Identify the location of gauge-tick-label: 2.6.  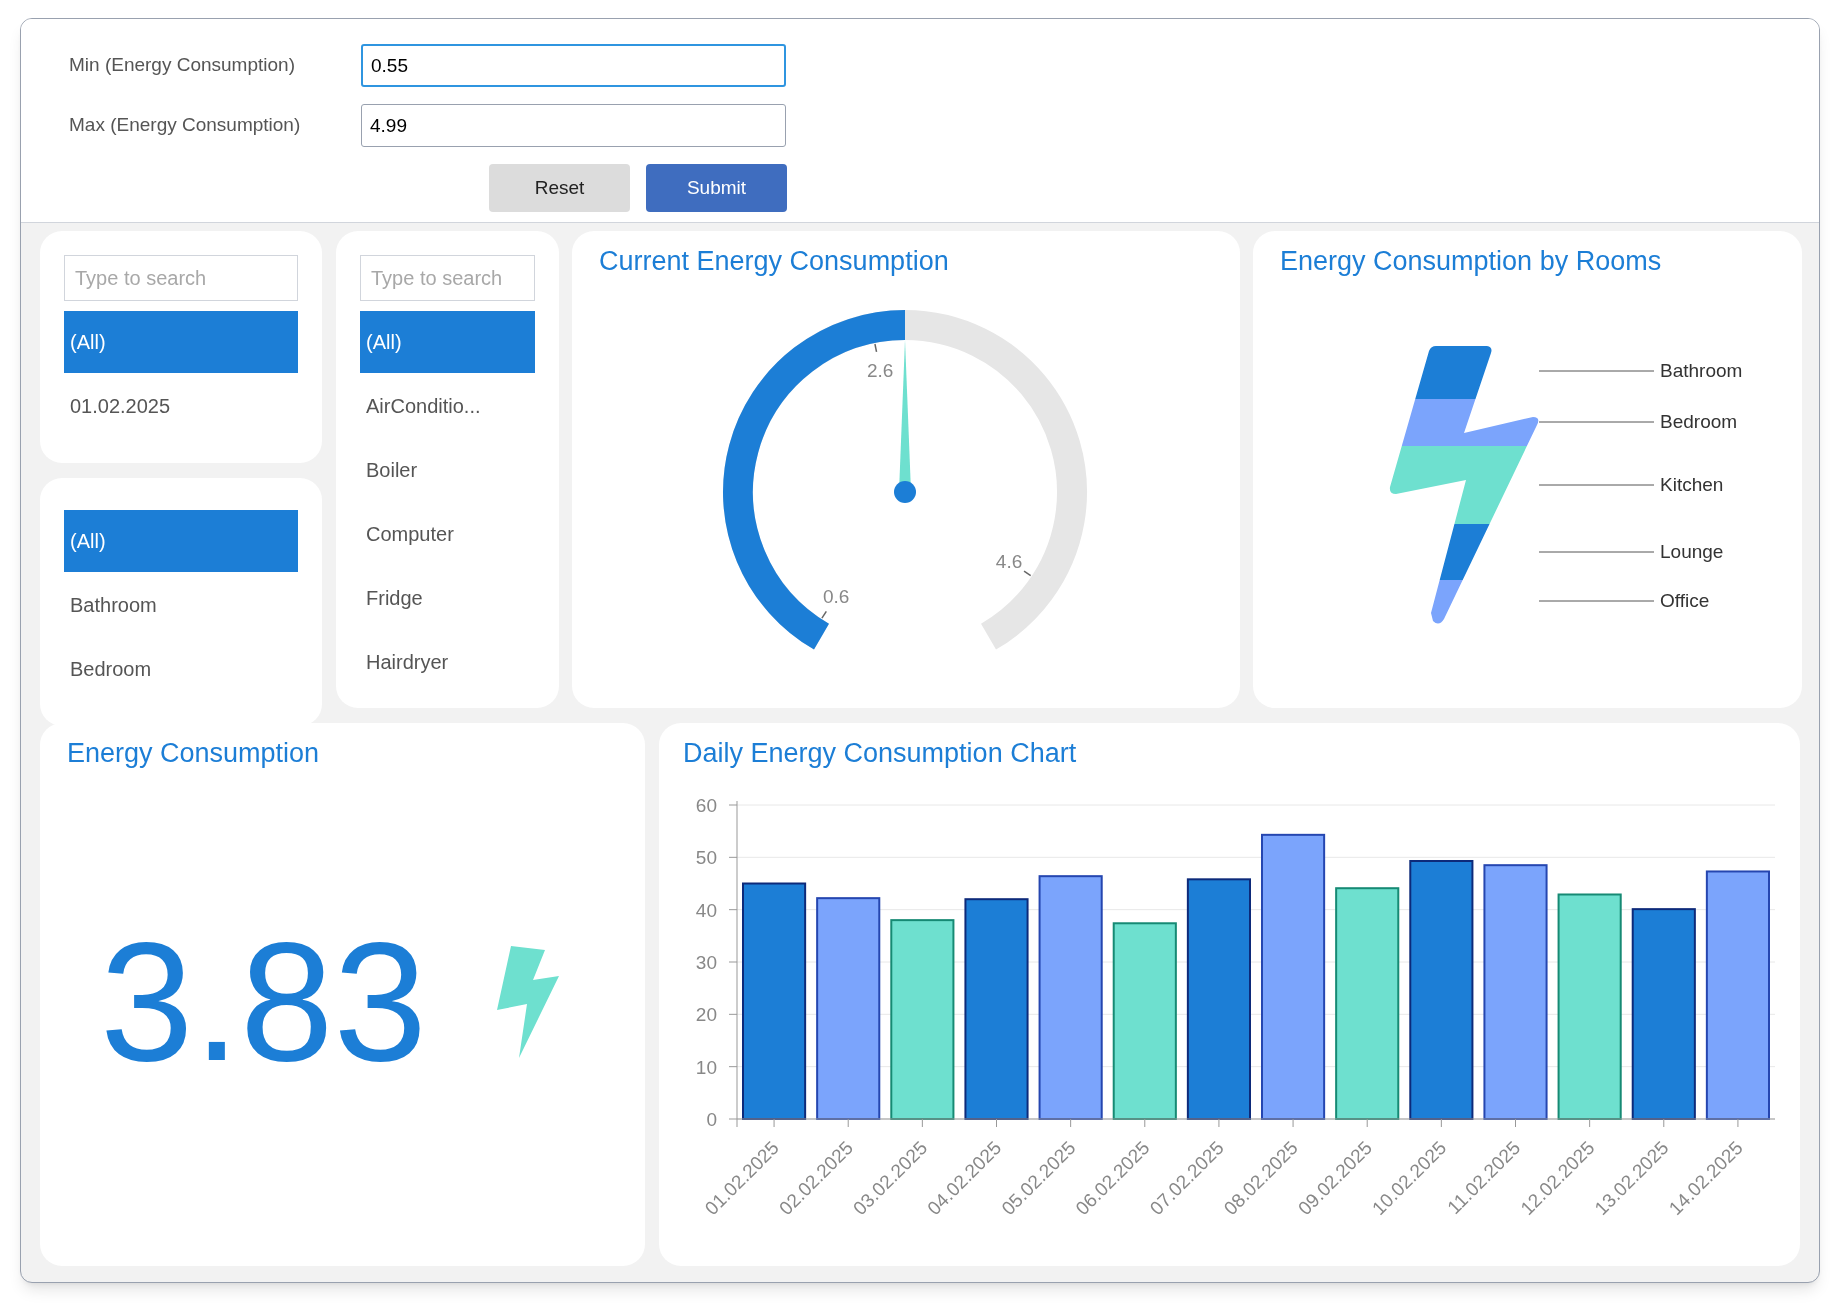
(880, 370).